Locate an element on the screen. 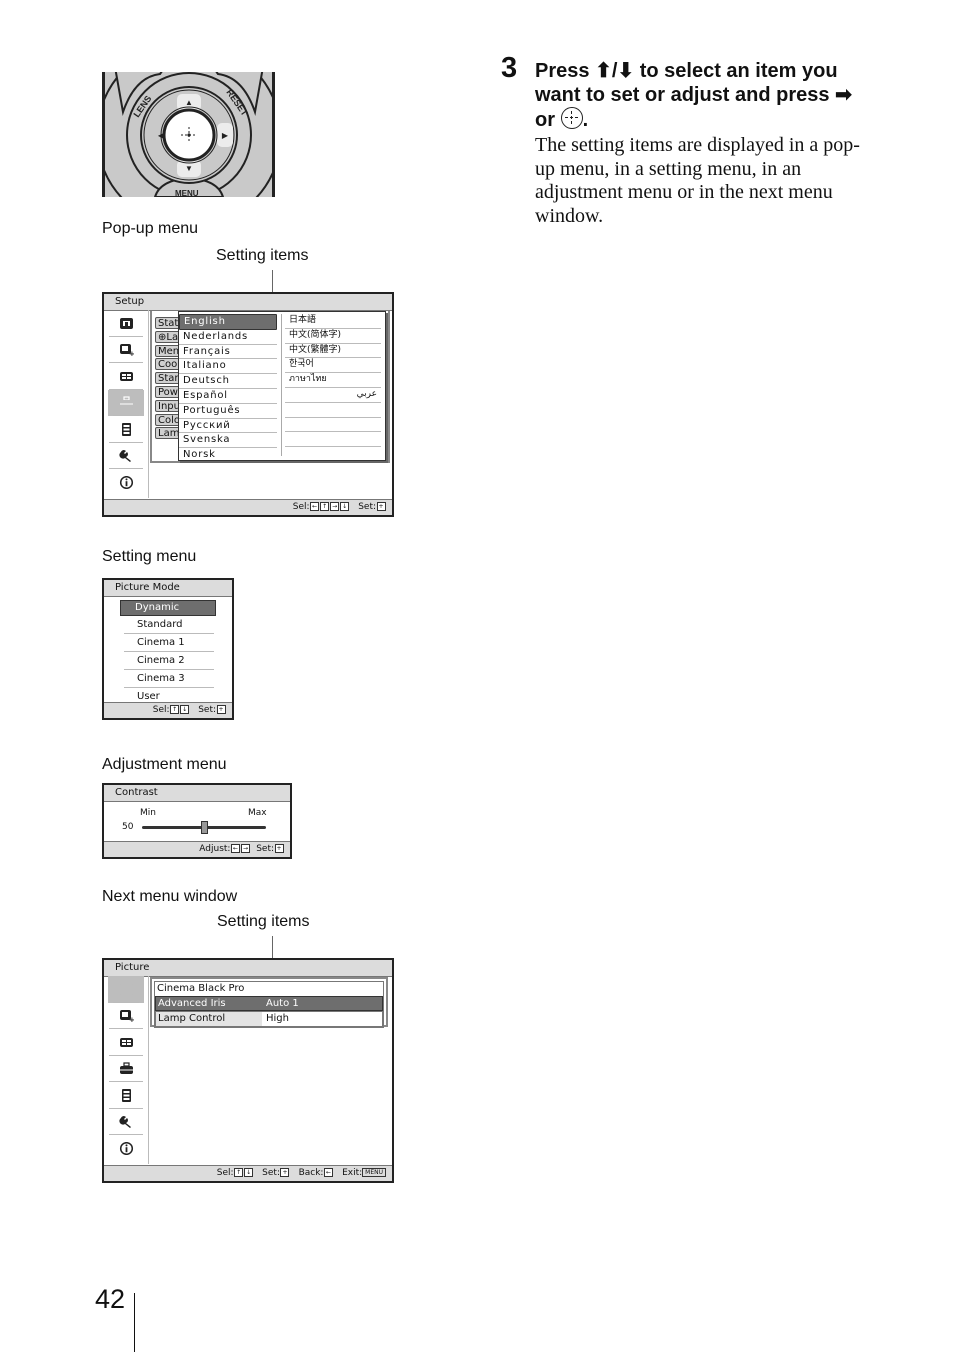 The image size is (954, 1352). function-icon is located at coordinates (126, 429).